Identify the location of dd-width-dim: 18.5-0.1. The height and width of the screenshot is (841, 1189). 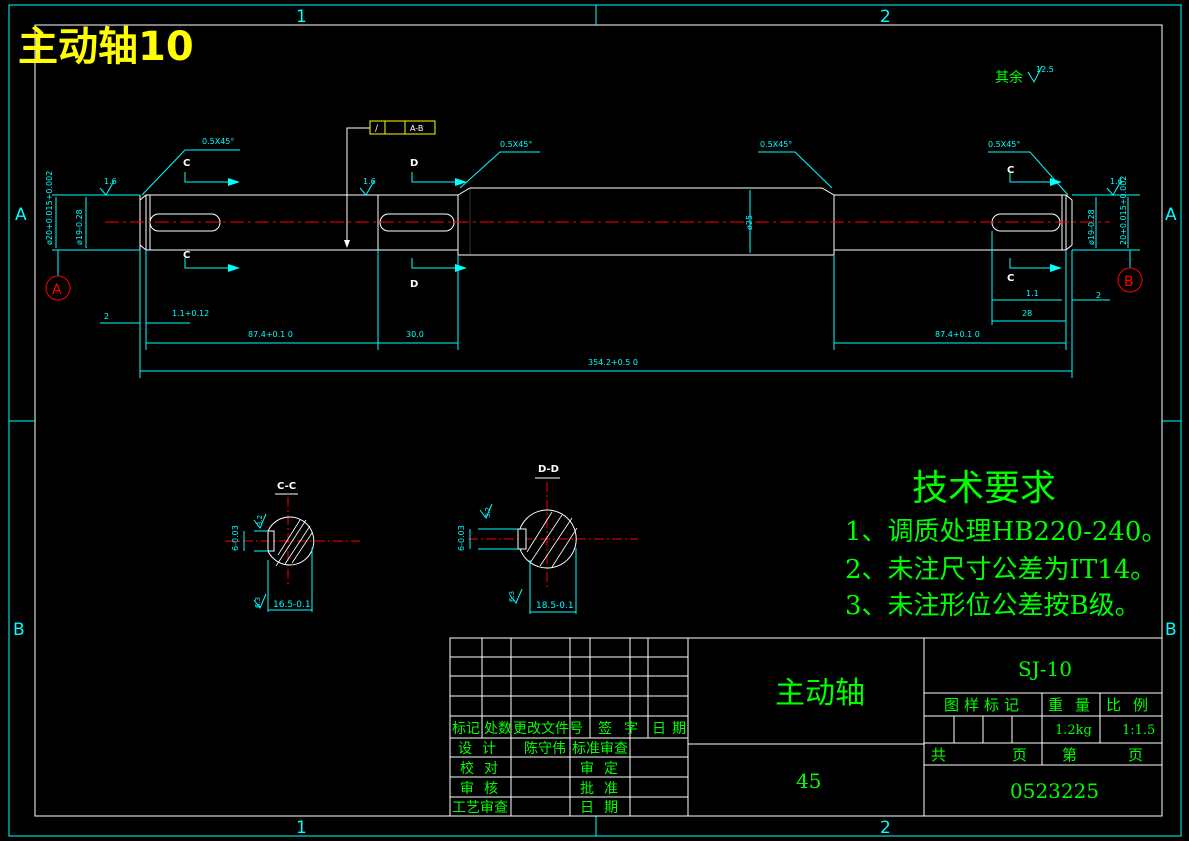
(555, 606).